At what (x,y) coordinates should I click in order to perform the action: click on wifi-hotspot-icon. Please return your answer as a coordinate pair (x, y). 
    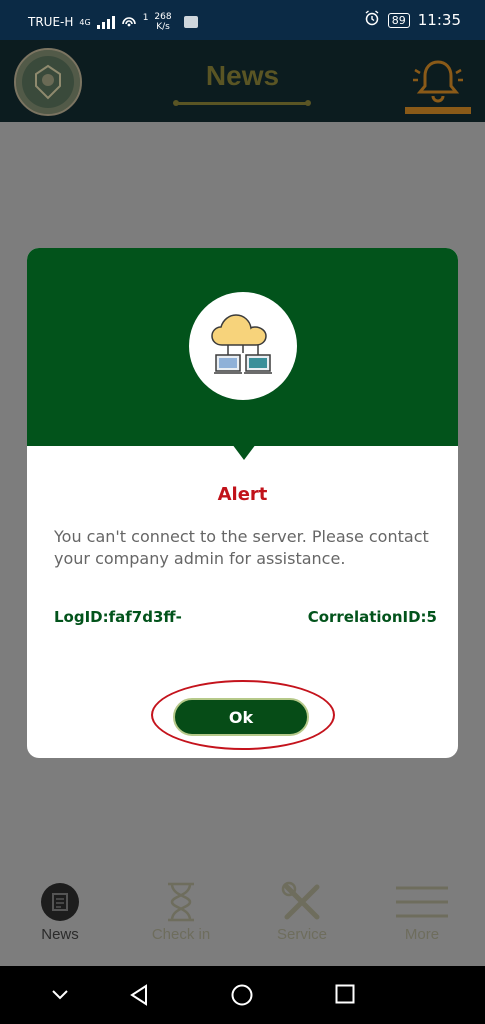
    Looking at the image, I should click on (129, 22).